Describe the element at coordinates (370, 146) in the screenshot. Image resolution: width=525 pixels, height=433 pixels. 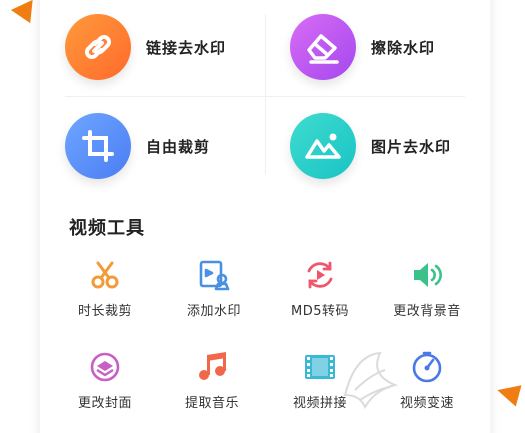
I see `feature-image-watermark: 图片去水印` at that location.